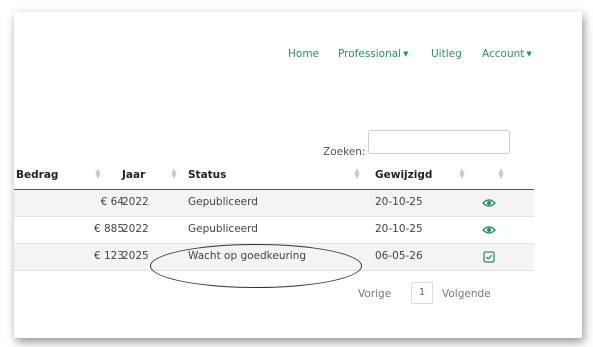 The height and width of the screenshot is (347, 593). Describe the element at coordinates (303, 54) in the screenshot. I see `nav-home-link: Home` at that location.